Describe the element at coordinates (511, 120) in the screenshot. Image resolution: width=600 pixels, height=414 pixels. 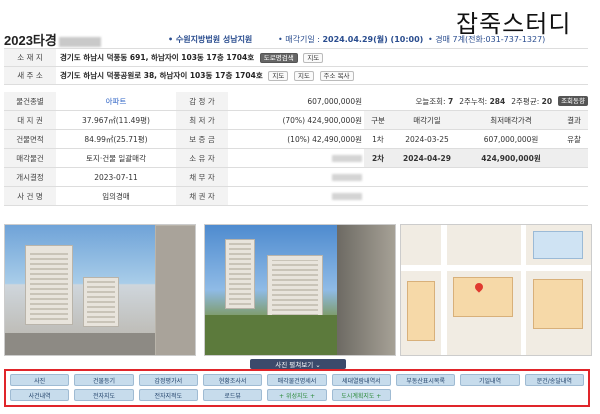
I see `history-col-price: 최저매각가격` at that location.